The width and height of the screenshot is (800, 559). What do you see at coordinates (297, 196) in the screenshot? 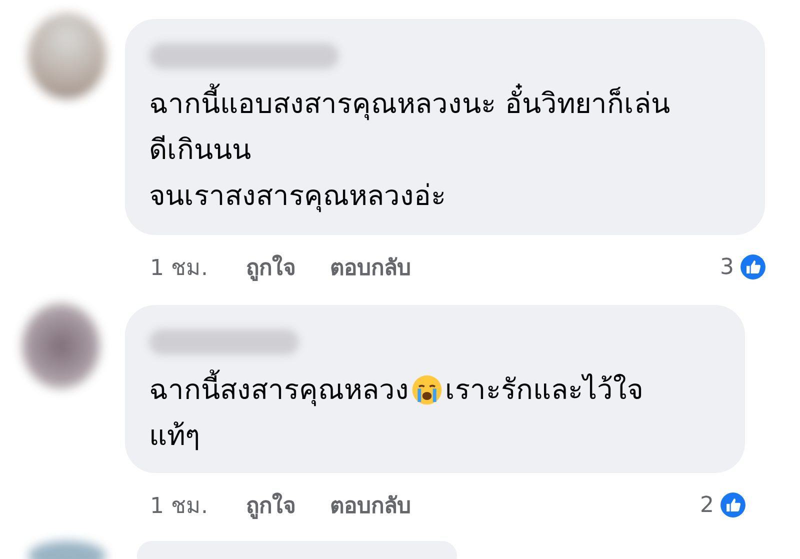
I see `comment-text: จนเราสงสารคุณหลวงอ่ะ` at bounding box center [297, 196].